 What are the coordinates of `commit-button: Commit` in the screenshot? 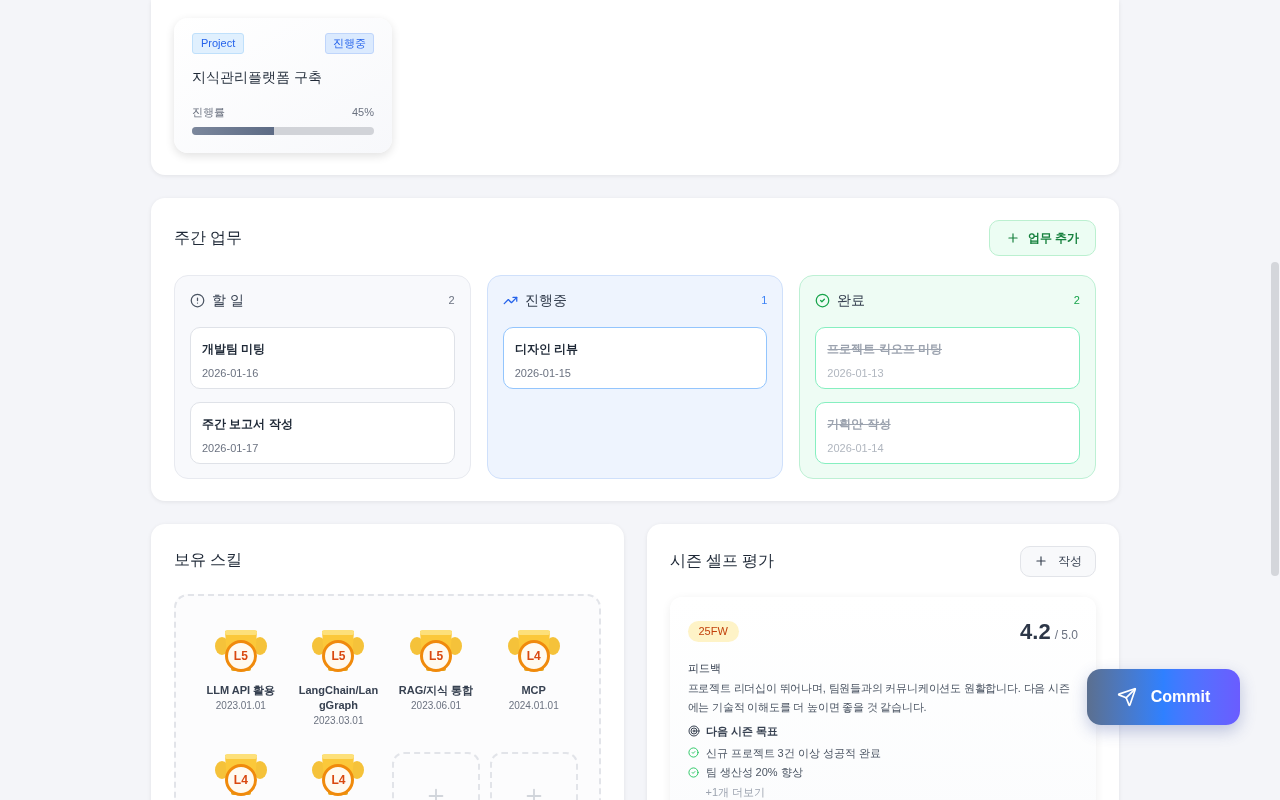 It's located at (1163, 697).